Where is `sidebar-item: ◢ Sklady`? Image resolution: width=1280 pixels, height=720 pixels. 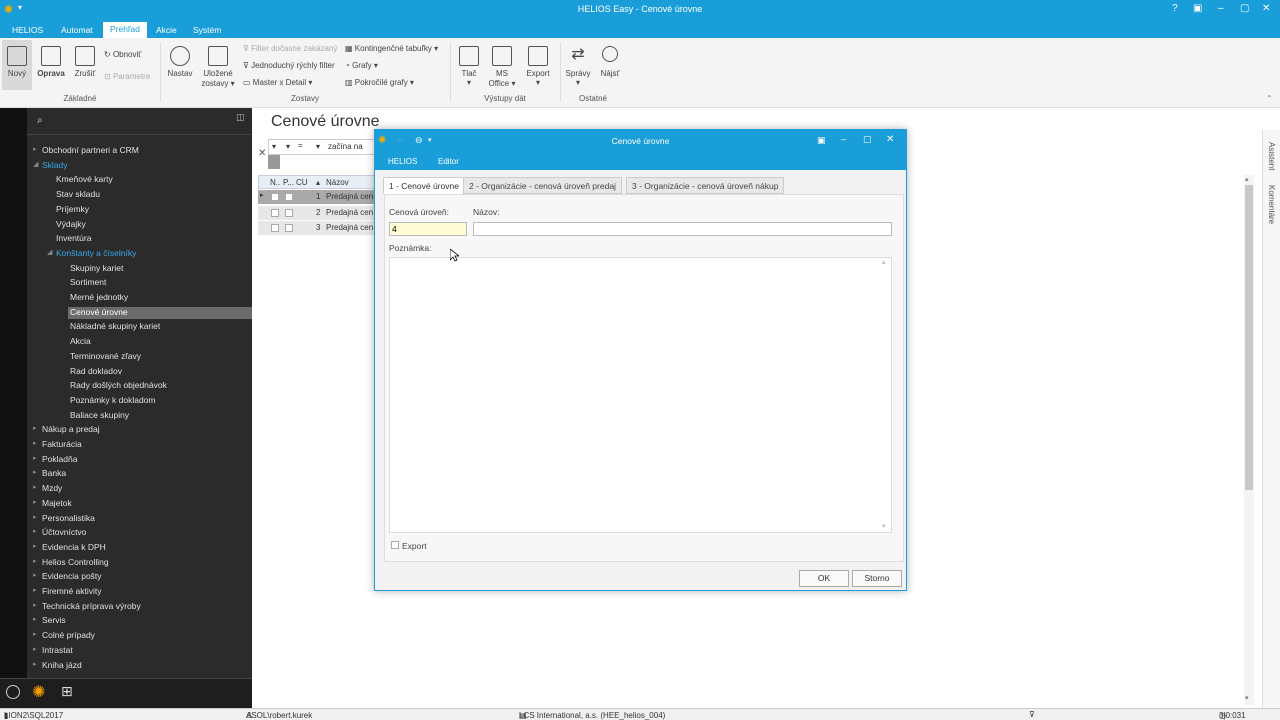 sidebar-item: ◢ Sklady is located at coordinates (50, 165).